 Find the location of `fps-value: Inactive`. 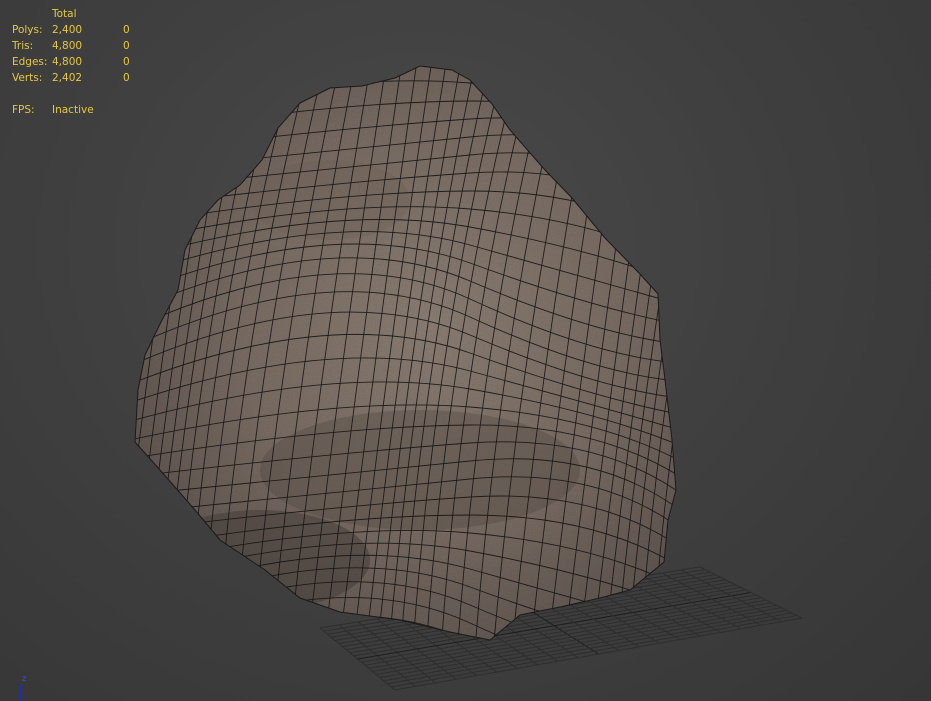

fps-value: Inactive is located at coordinates (73, 110).